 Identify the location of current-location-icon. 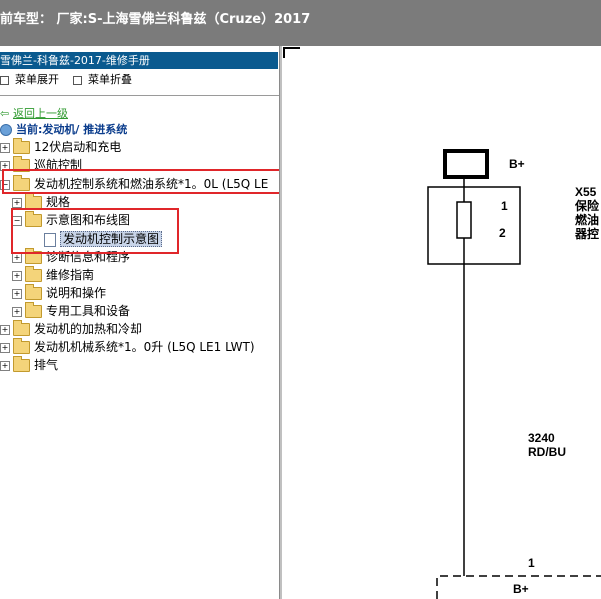
(6, 129).